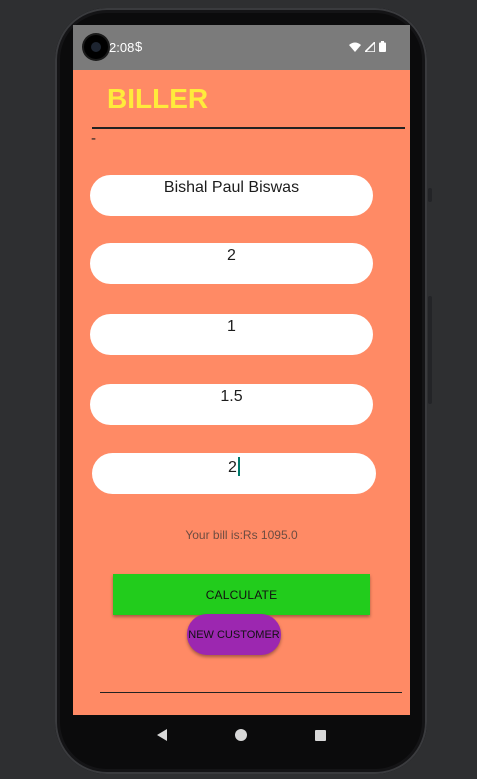 This screenshot has width=477, height=779. Describe the element at coordinates (158, 98) in the screenshot. I see `app-title: BILLER` at that location.